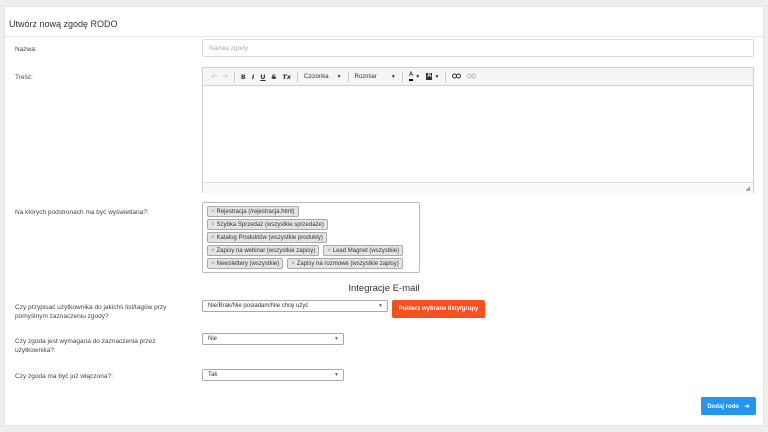 This screenshot has width=768, height=432. Describe the element at coordinates (269, 238) in the screenshot. I see `tag-label: Katalog Produktów (wszystkie produkty)` at that location.